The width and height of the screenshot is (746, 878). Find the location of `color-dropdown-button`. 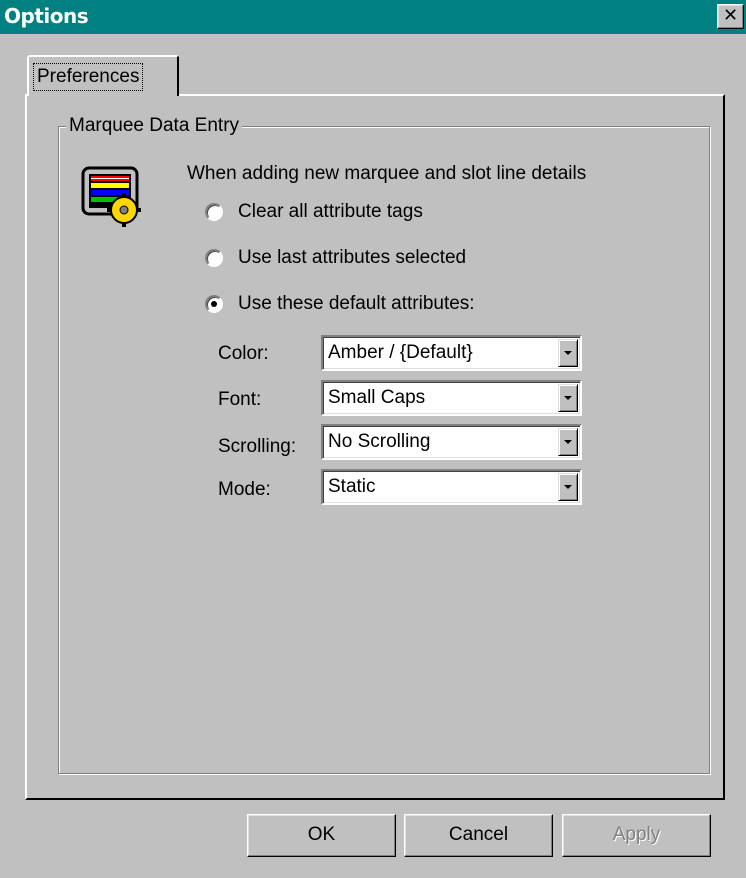

color-dropdown-button is located at coordinates (568, 353).